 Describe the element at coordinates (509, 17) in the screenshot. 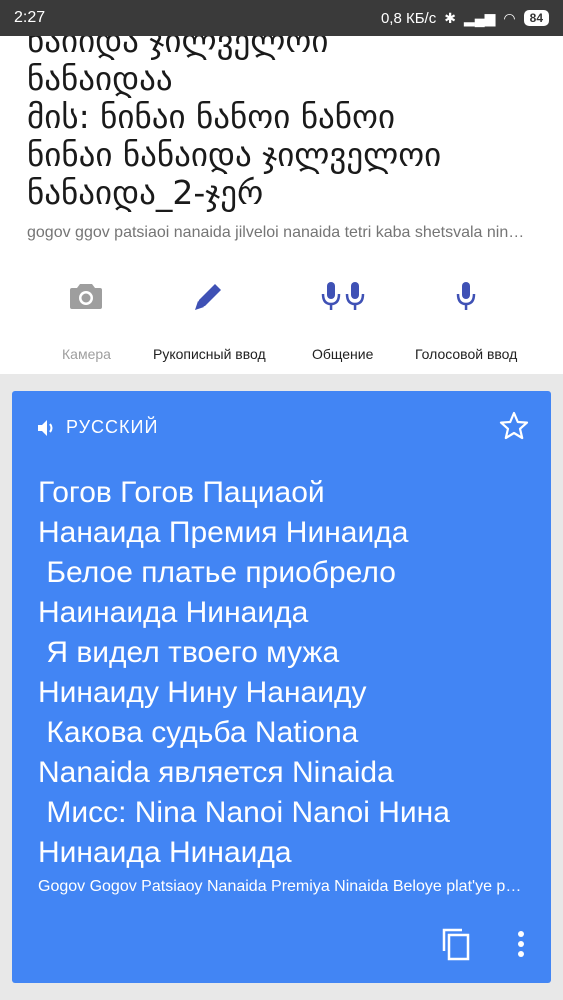

I see `wifi-icon: ◠` at that location.